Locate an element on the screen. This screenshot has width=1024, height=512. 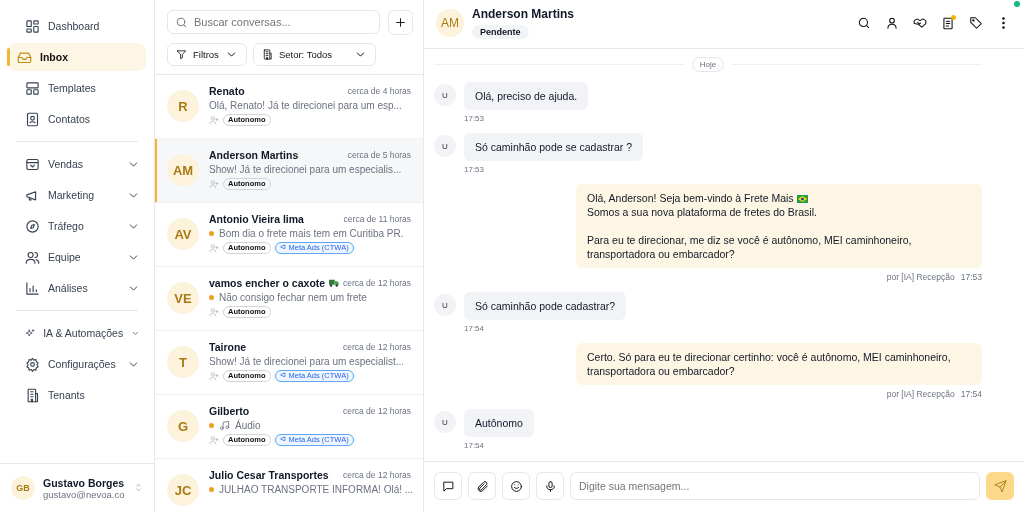
flag-icon is located at coordinates (802, 199).